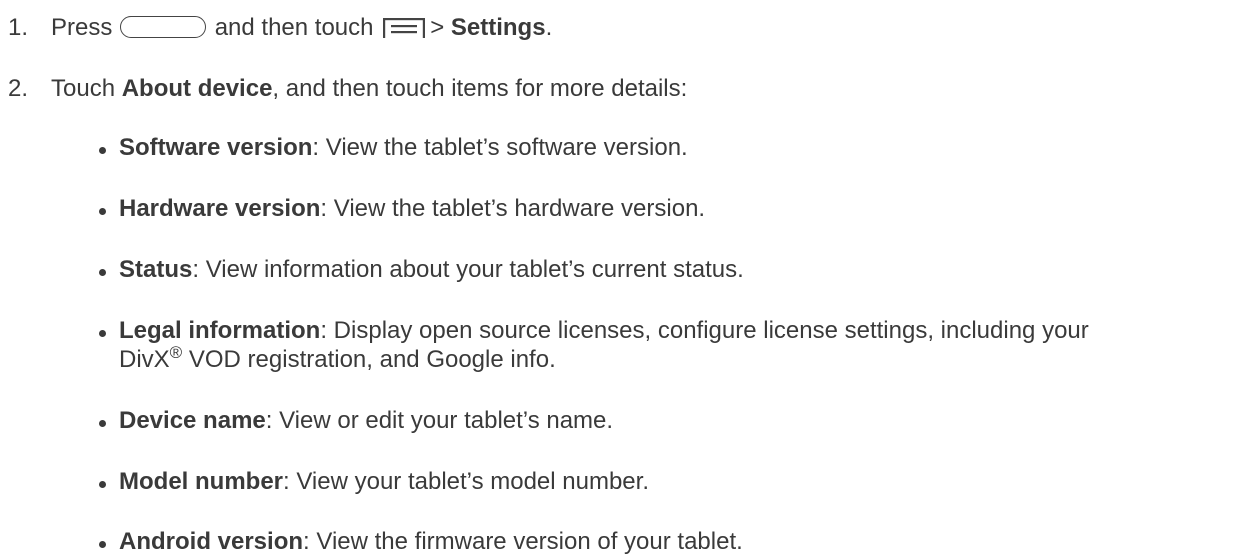 Image resolution: width=1255 pixels, height=557 pixels. What do you see at coordinates (466, 481) in the screenshot?
I see `item-desc: : View your tablet’s model number.` at bounding box center [466, 481].